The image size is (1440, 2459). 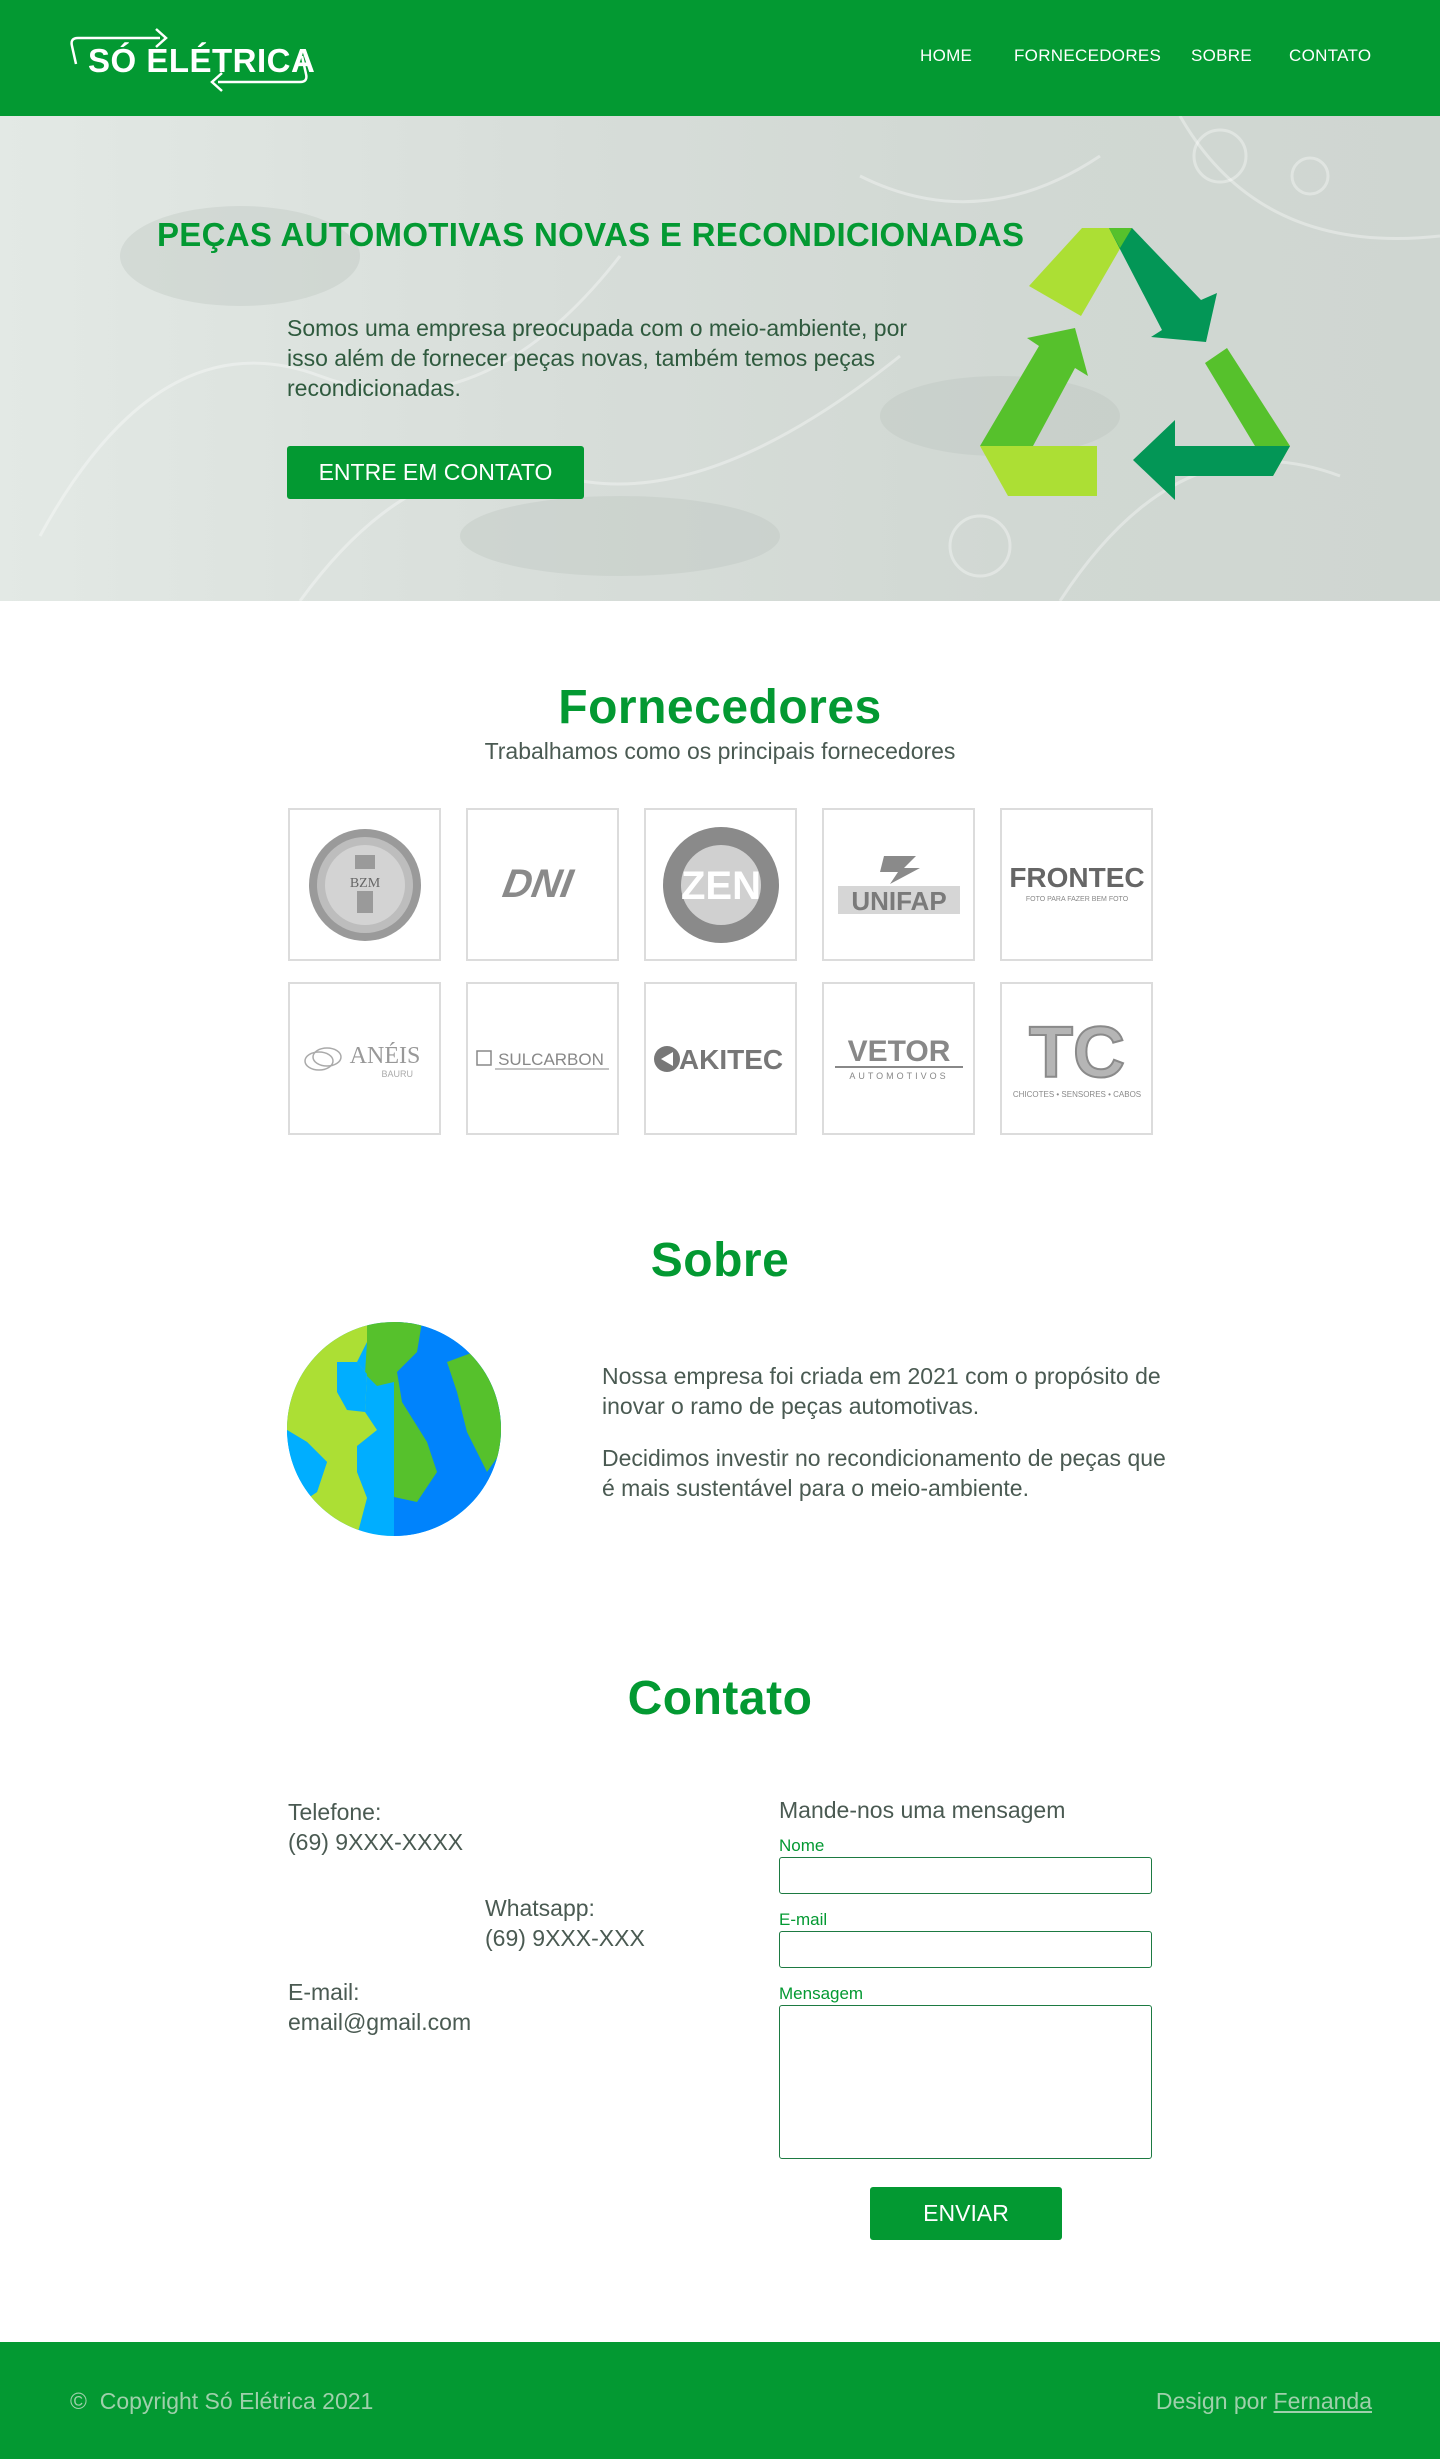 What do you see at coordinates (1135, 364) in the screenshot?
I see `recycle-icon` at bounding box center [1135, 364].